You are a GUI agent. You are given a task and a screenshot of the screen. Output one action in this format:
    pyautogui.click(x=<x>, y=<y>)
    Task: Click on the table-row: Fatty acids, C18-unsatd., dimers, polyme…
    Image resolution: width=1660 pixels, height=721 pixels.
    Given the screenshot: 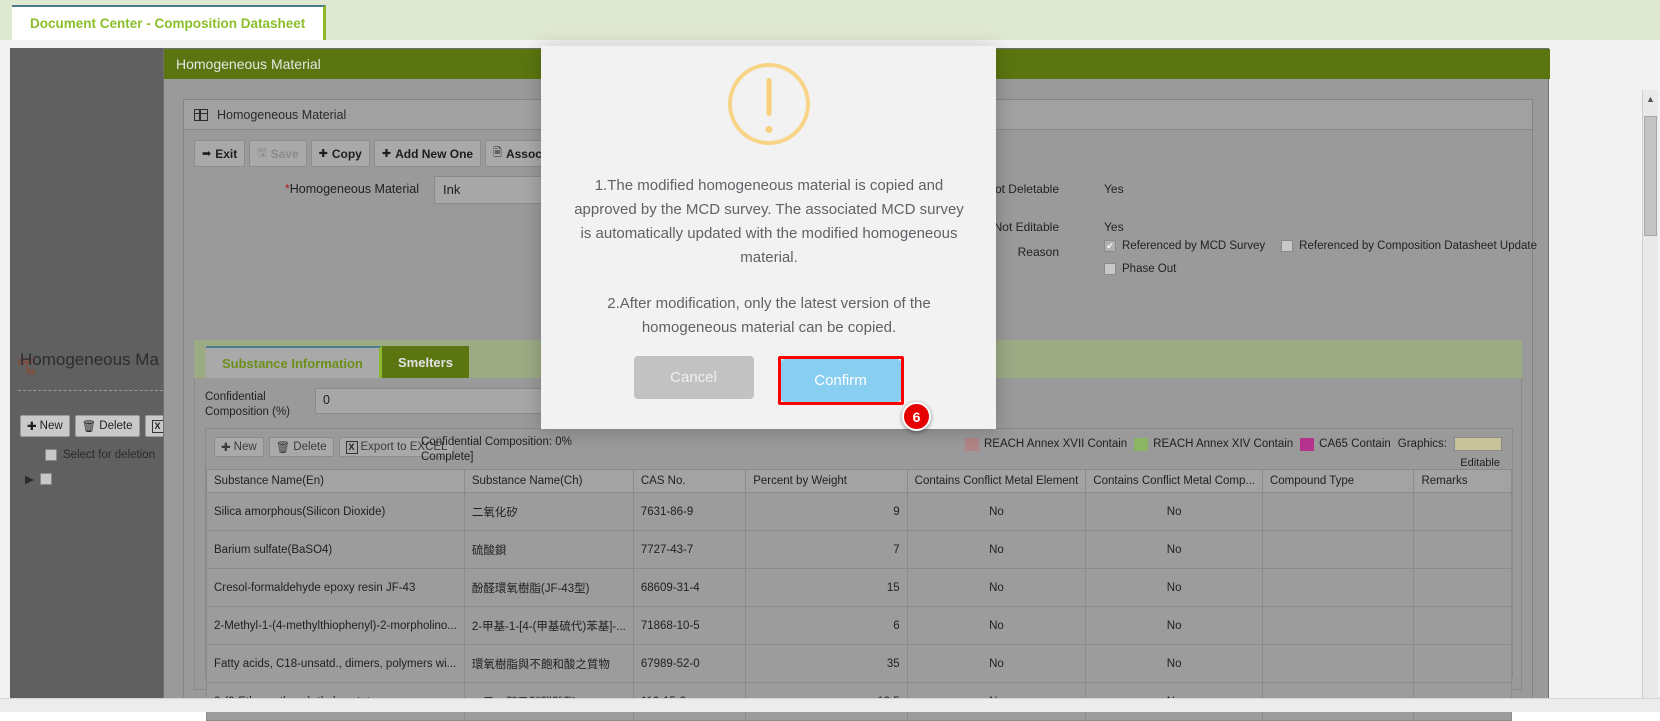 What is the action you would take?
    pyautogui.click(x=859, y=663)
    